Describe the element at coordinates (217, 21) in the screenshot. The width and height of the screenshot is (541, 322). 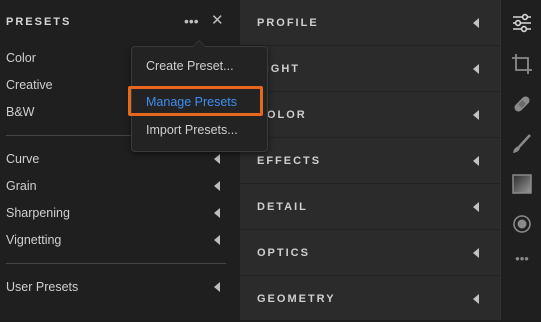
I see `close-icon: ✕` at that location.